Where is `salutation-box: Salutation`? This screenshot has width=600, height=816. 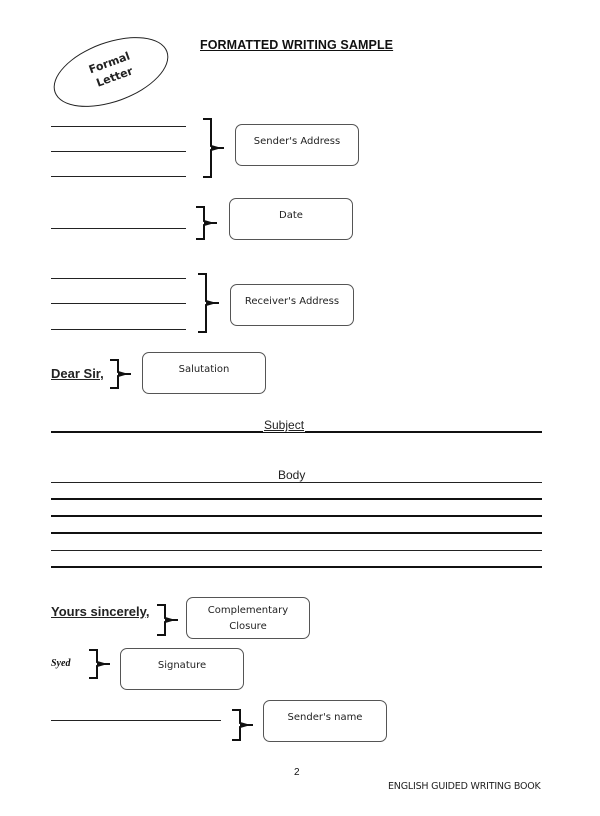 salutation-box: Salutation is located at coordinates (204, 373).